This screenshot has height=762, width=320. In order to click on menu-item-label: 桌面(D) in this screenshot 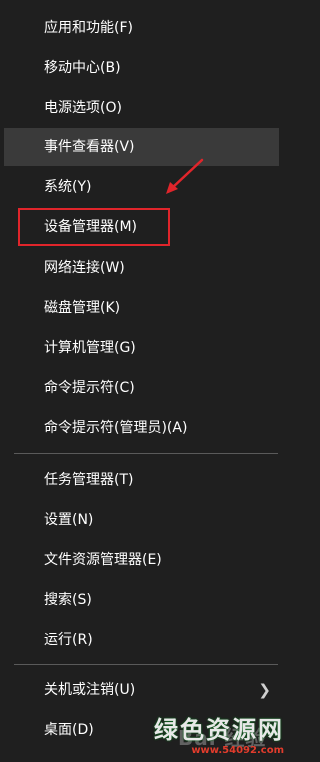, I will do `click(69, 730)`.